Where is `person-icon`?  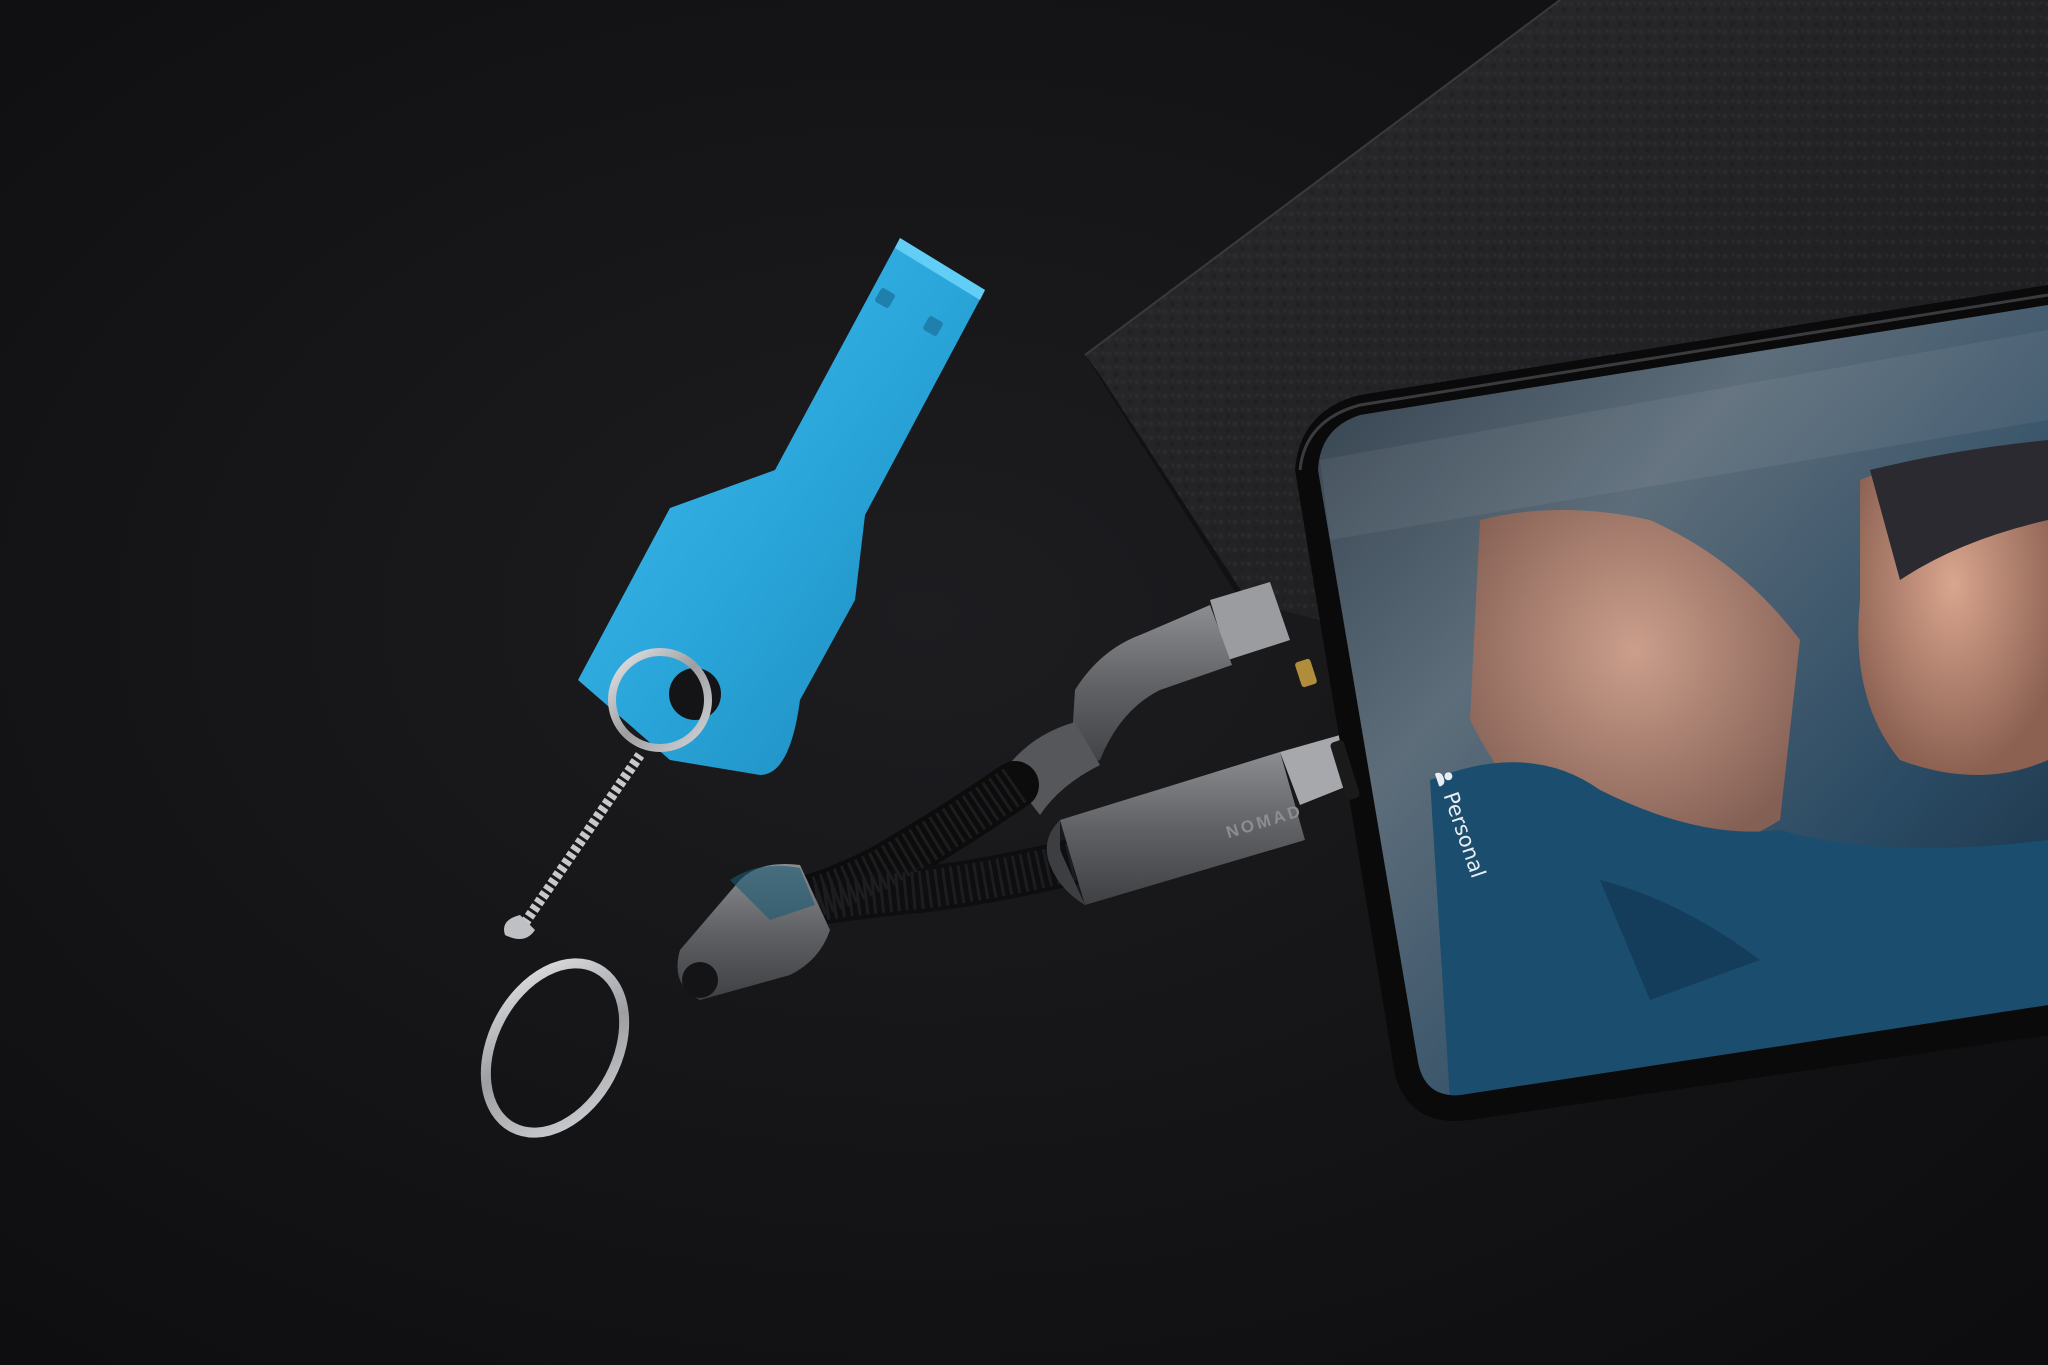 person-icon is located at coordinates (1444, 777).